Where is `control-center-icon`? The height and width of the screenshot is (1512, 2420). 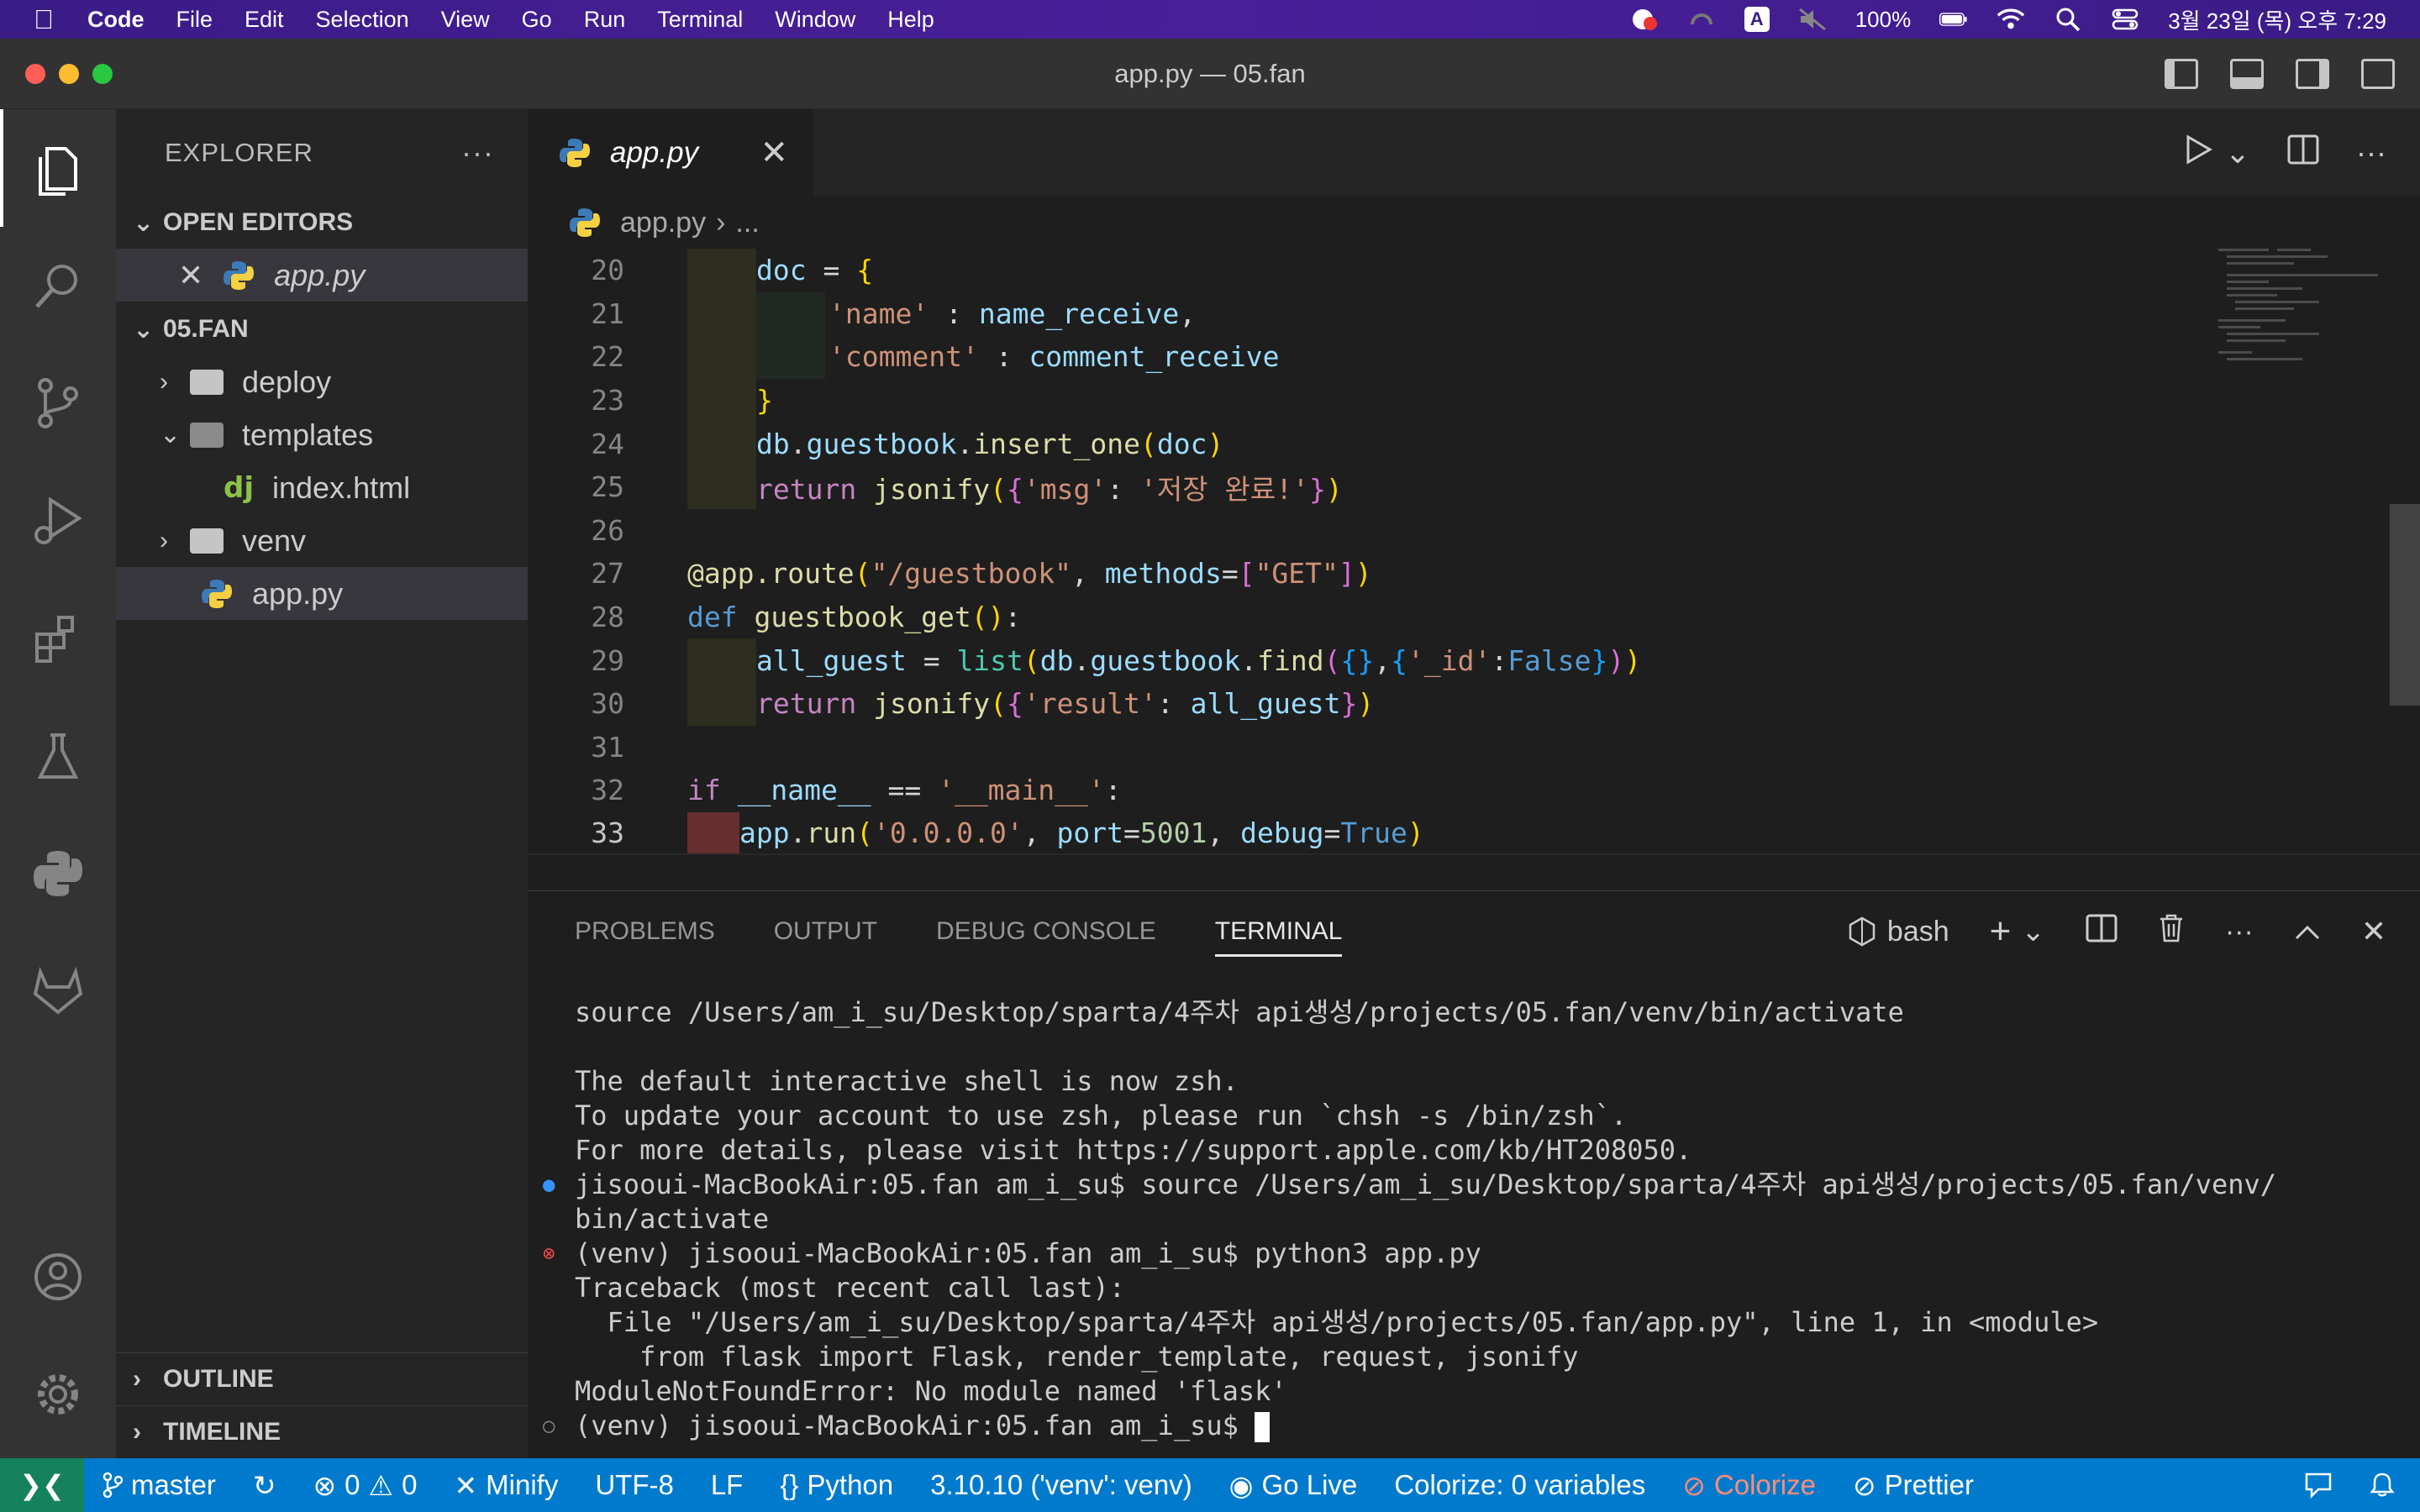
control-center-icon is located at coordinates (2125, 19).